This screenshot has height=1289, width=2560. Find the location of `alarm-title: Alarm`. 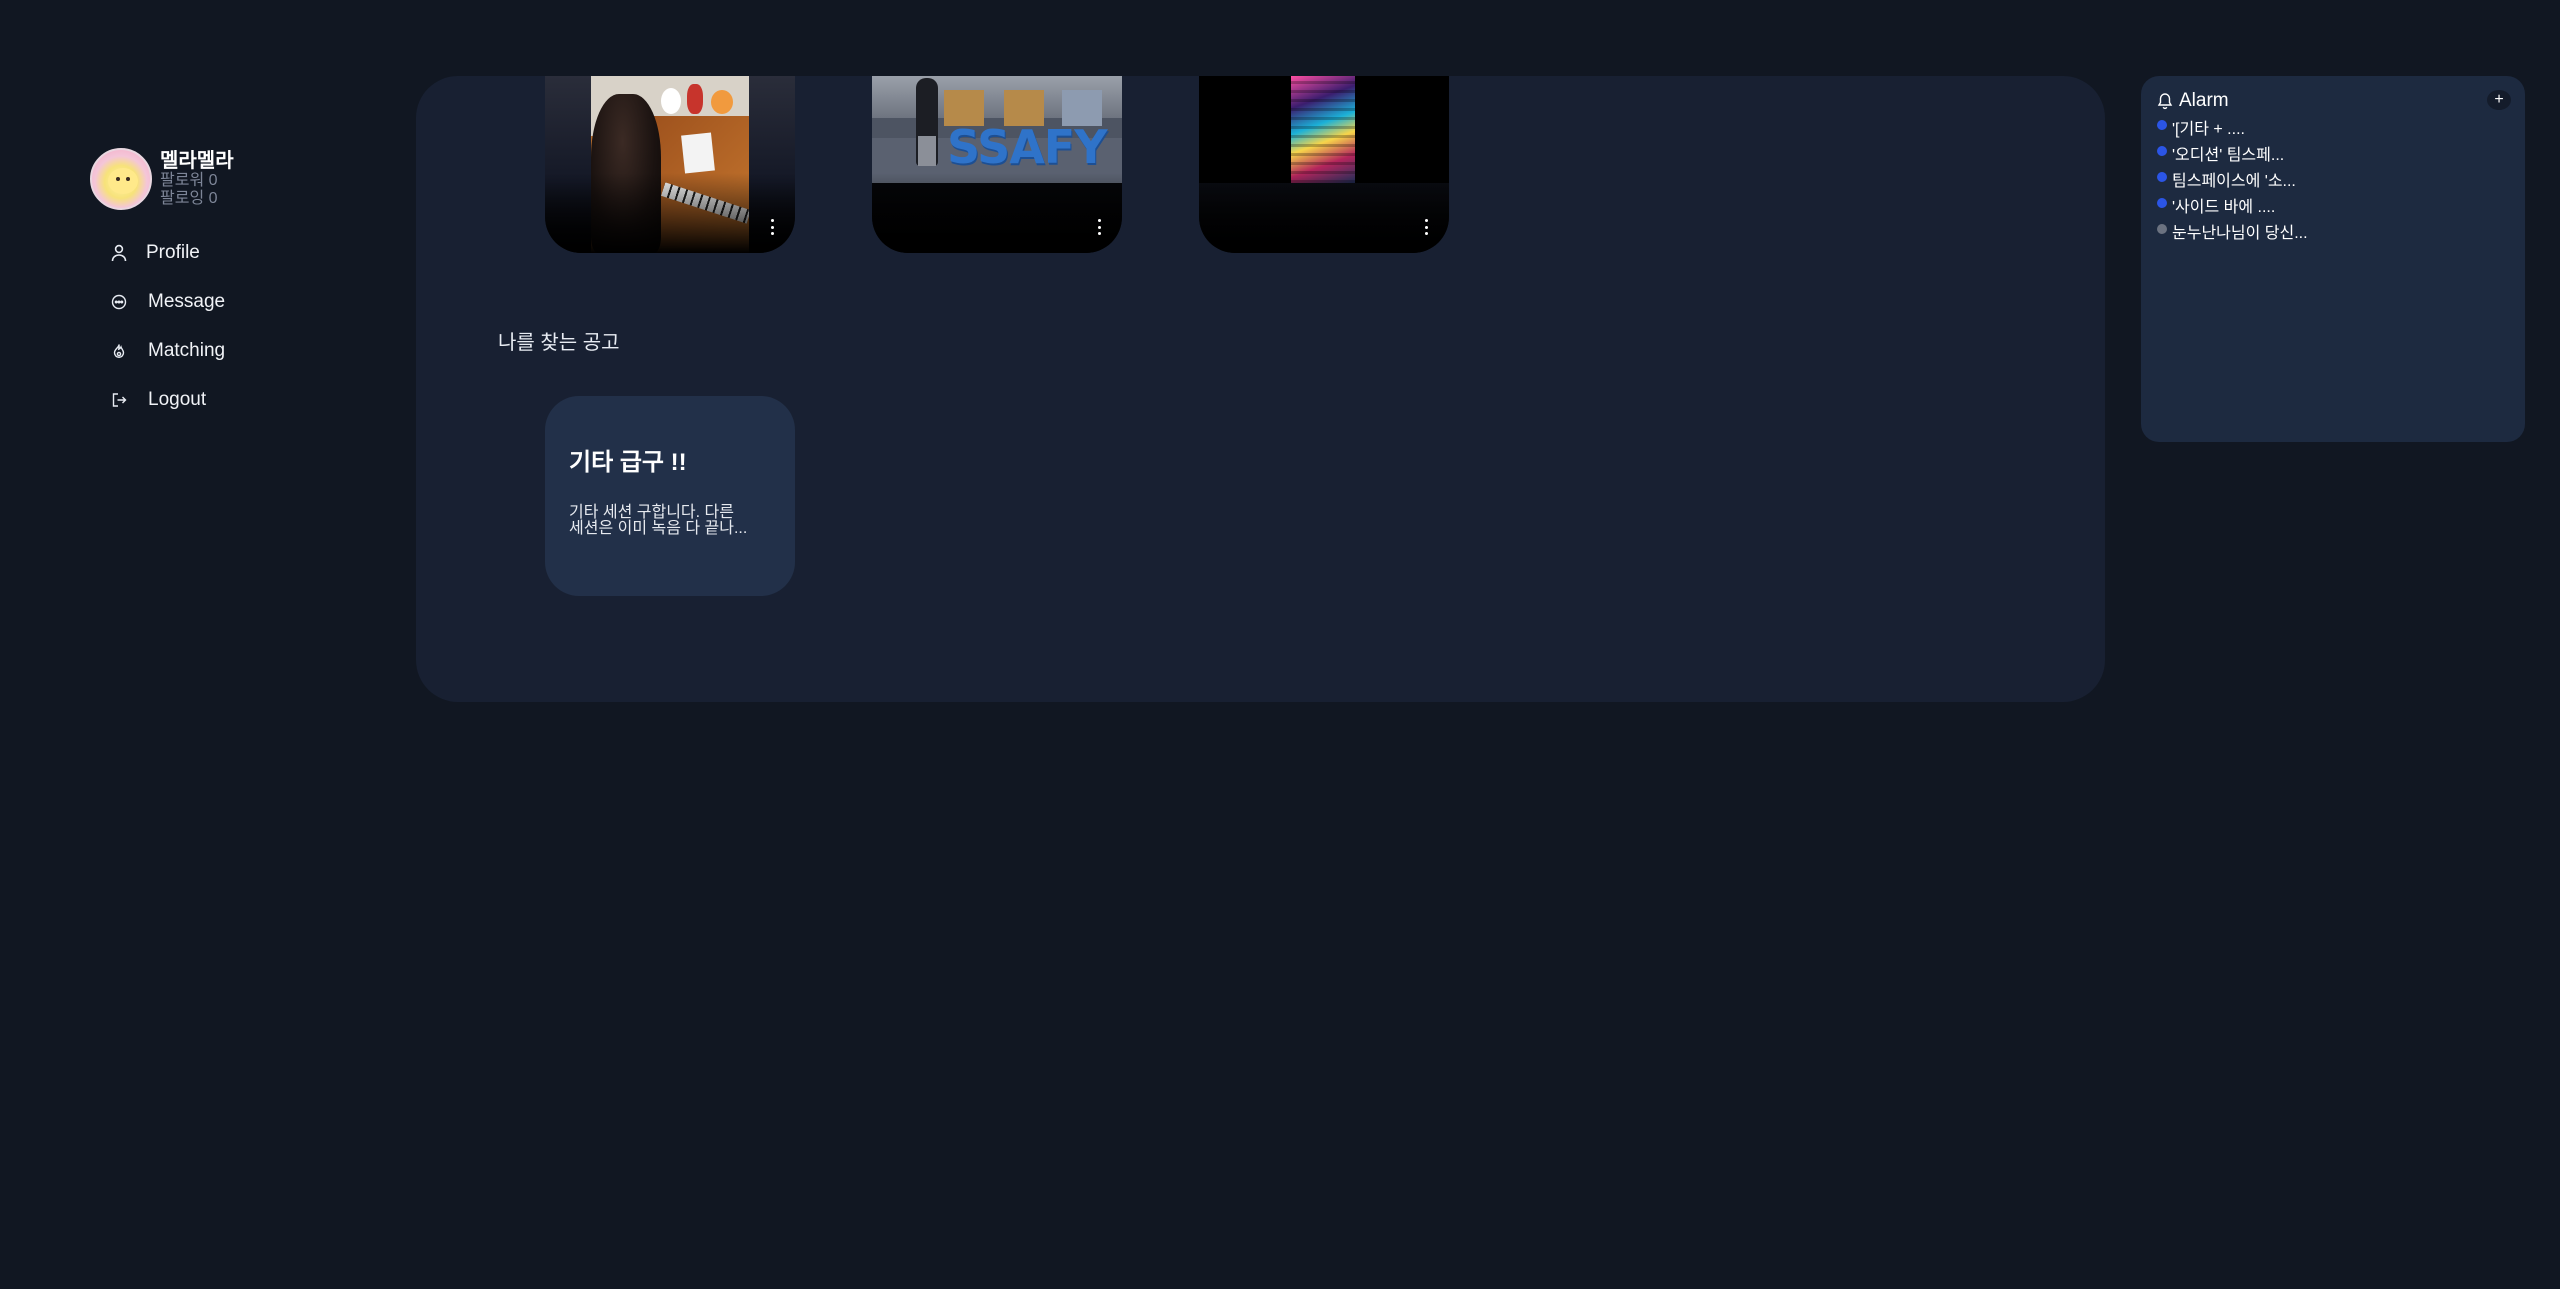

alarm-title: Alarm is located at coordinates (2204, 100).